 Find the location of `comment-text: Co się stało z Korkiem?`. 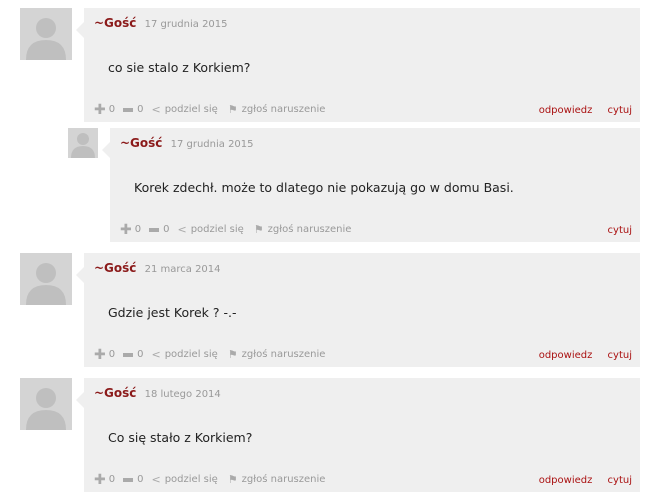

comment-text: Co się stało z Korkiem? is located at coordinates (180, 437).